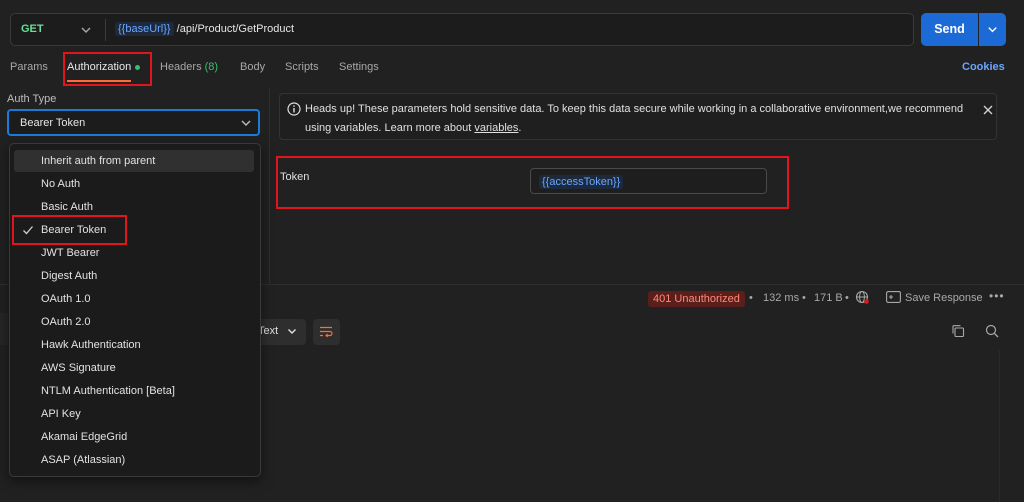  Describe the element at coordinates (696, 299) in the screenshot. I see `status-badge: 401 Unauthorized` at that location.